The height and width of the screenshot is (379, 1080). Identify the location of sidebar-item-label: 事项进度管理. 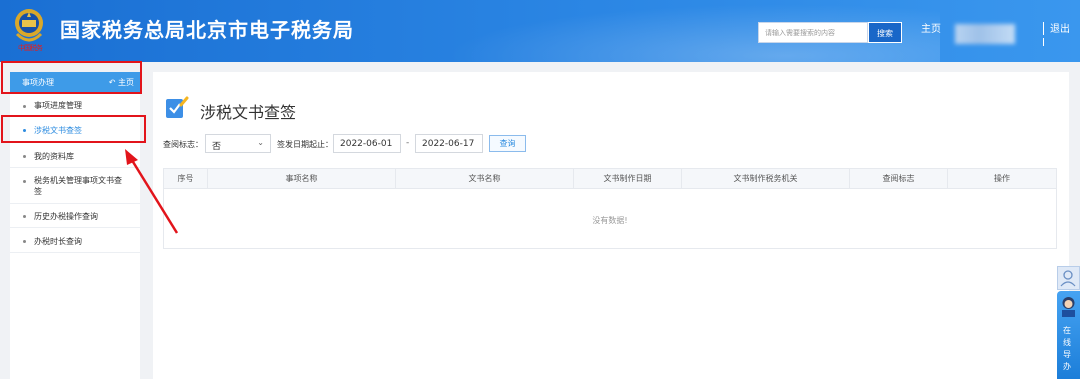
(58, 105).